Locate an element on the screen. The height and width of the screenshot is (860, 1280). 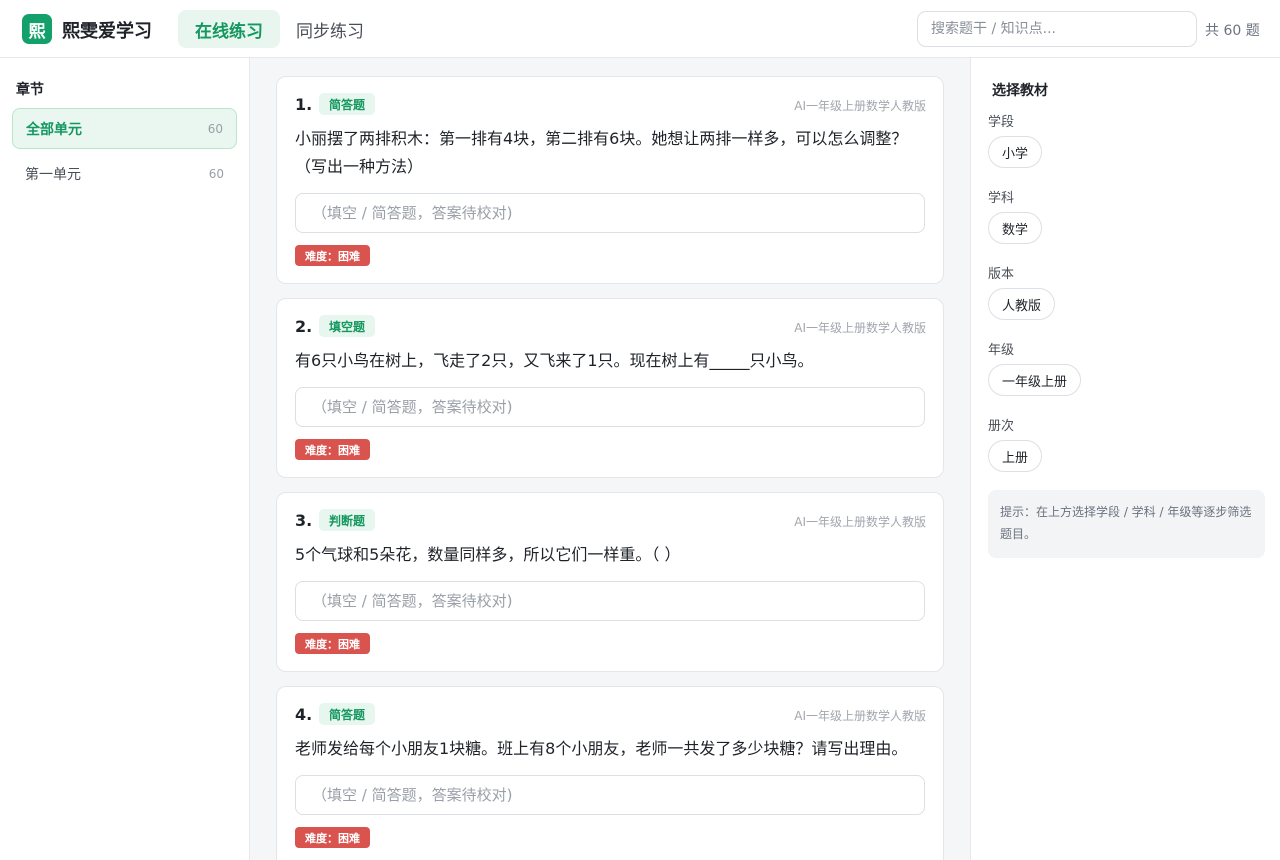
question-number: 2. is located at coordinates (304, 326).